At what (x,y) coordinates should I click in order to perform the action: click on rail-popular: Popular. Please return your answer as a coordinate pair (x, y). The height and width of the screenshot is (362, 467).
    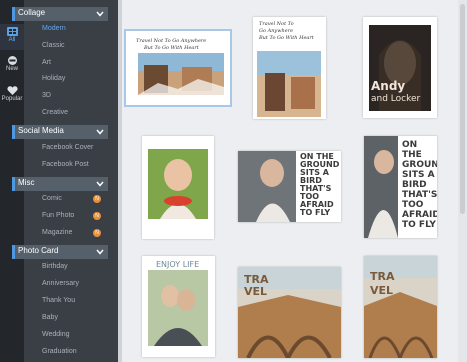
    Looking at the image, I should click on (12, 97).